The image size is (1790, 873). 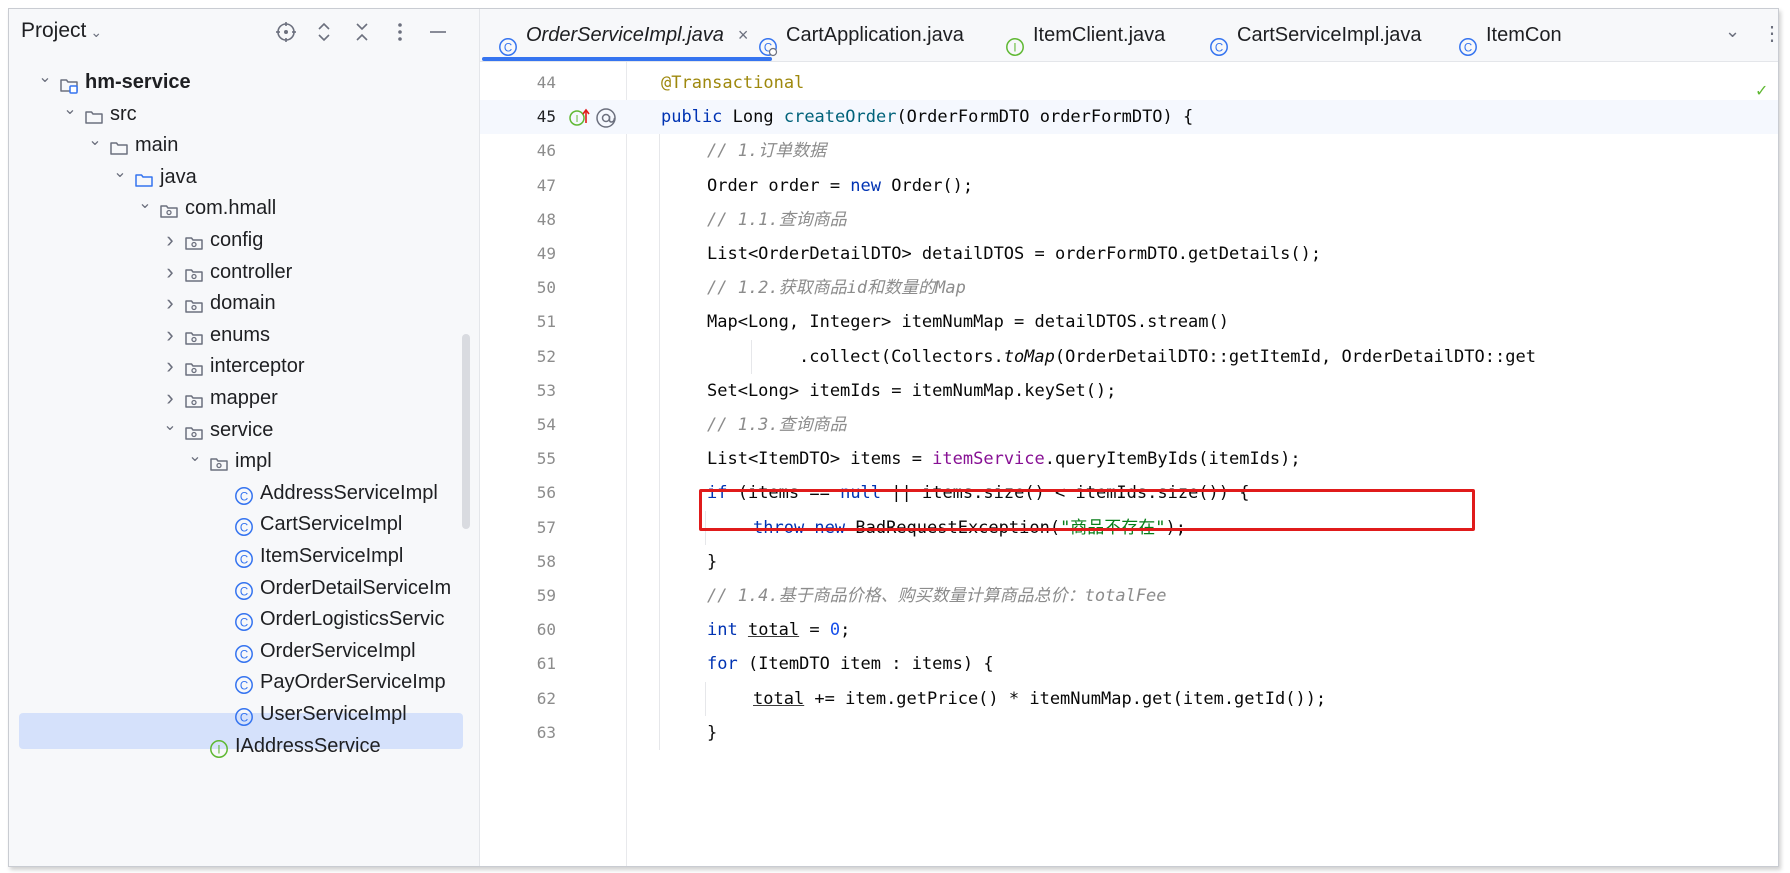 What do you see at coordinates (356, 587) in the screenshot?
I see `tree-item-label: OrderDetailServiceIm` at bounding box center [356, 587].